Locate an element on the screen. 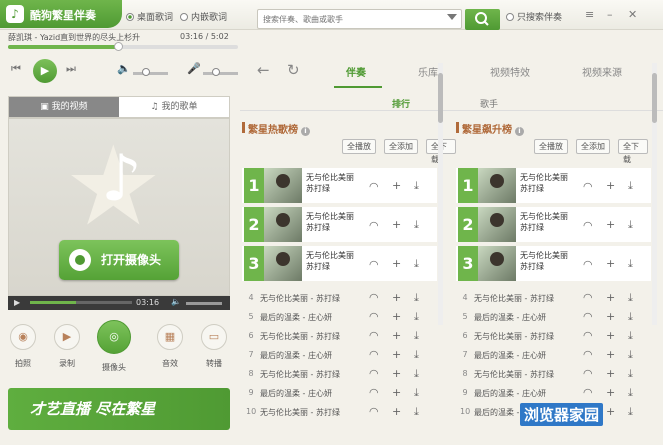 The image size is (663, 445). microphone-icon: 🎤 is located at coordinates (194, 68).